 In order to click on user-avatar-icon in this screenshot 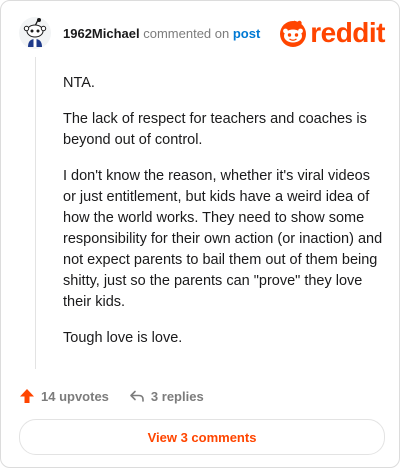, I will do `click(35, 33)`.